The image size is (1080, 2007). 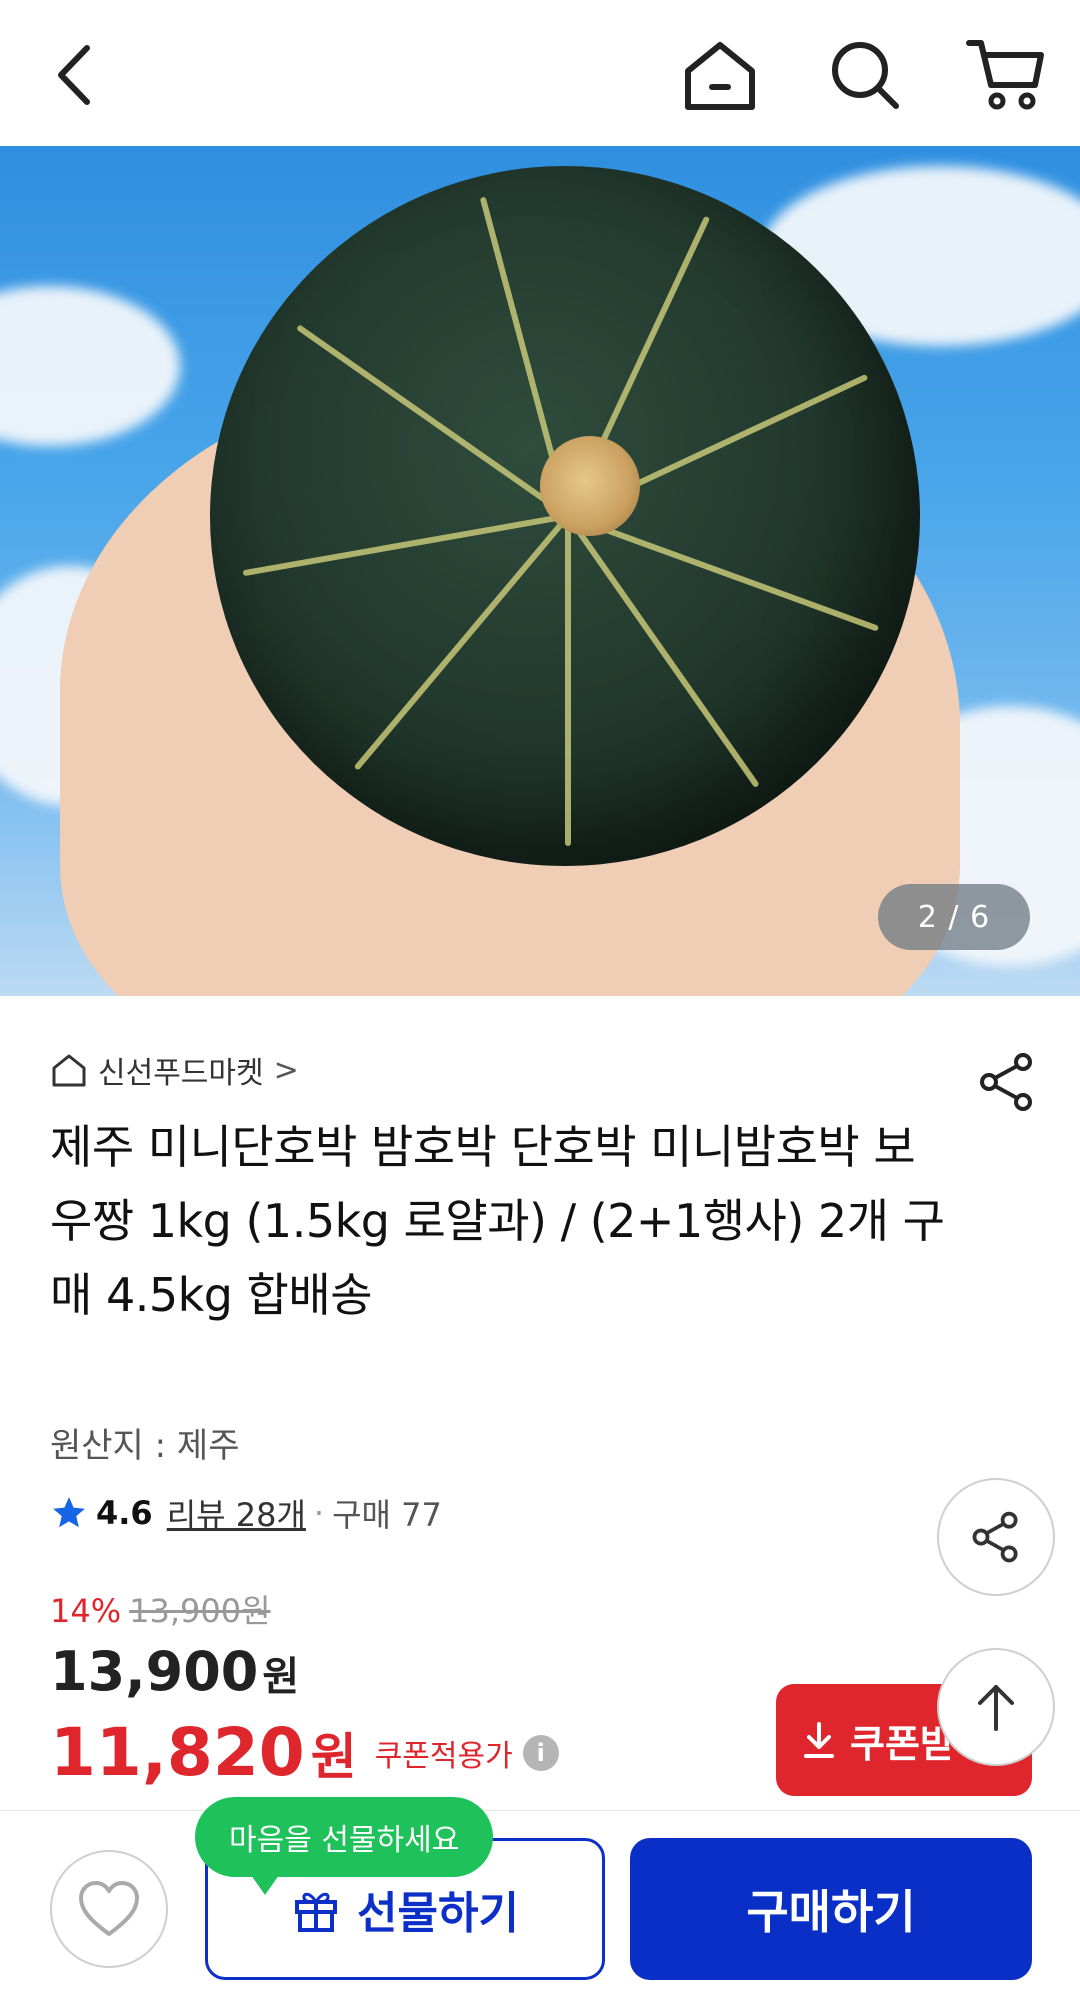 I want to click on star-icon, so click(x=69, y=1512).